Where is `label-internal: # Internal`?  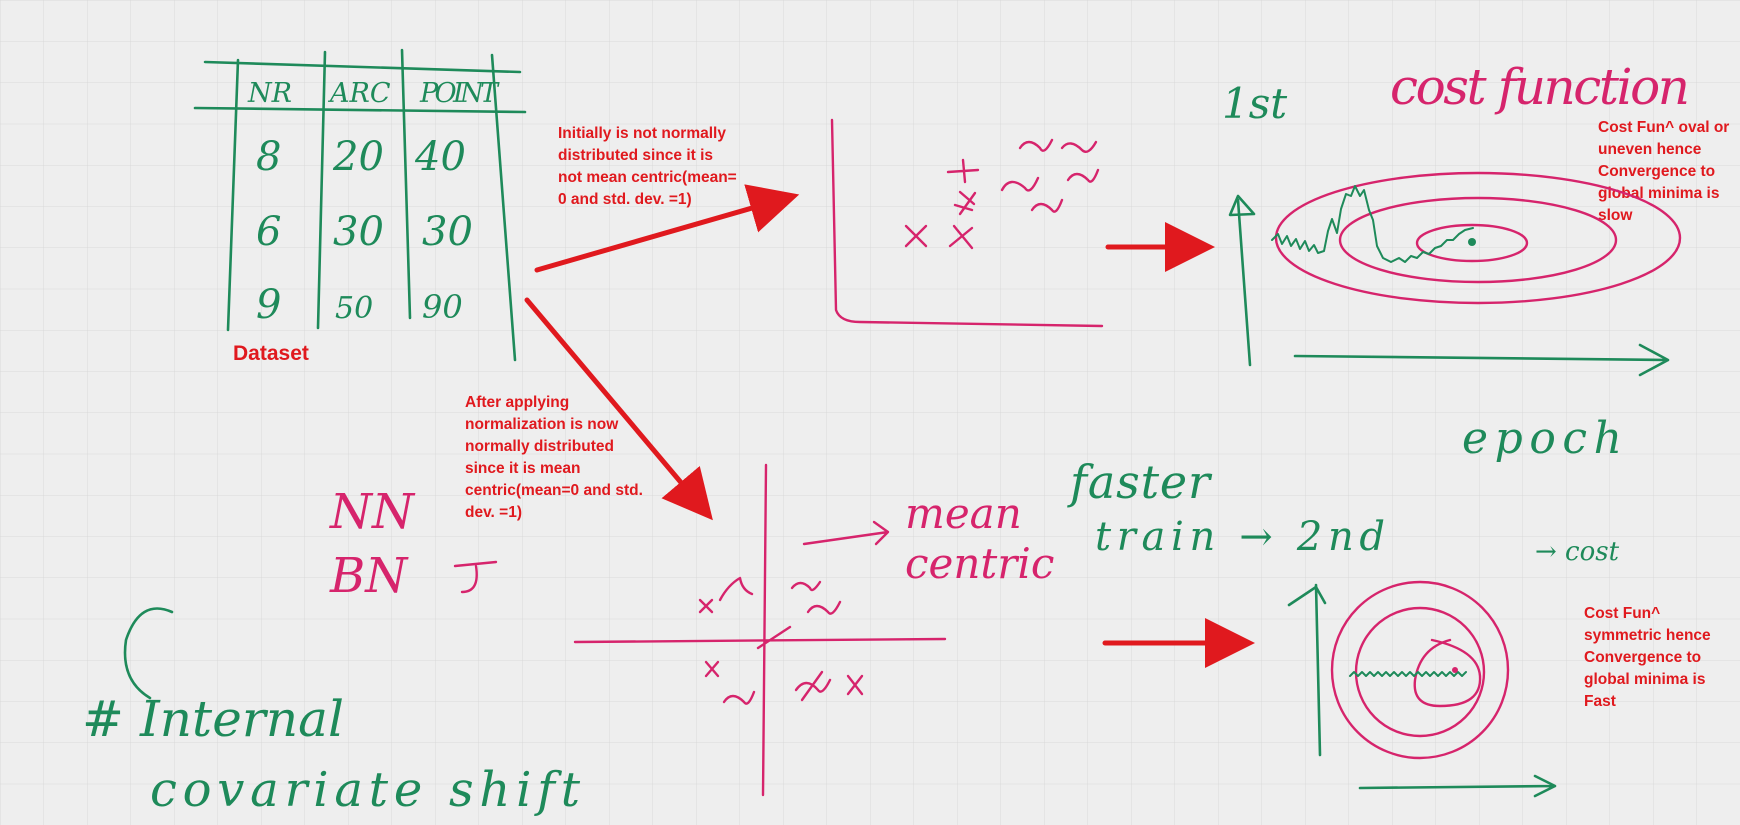 label-internal: # Internal is located at coordinates (213, 719).